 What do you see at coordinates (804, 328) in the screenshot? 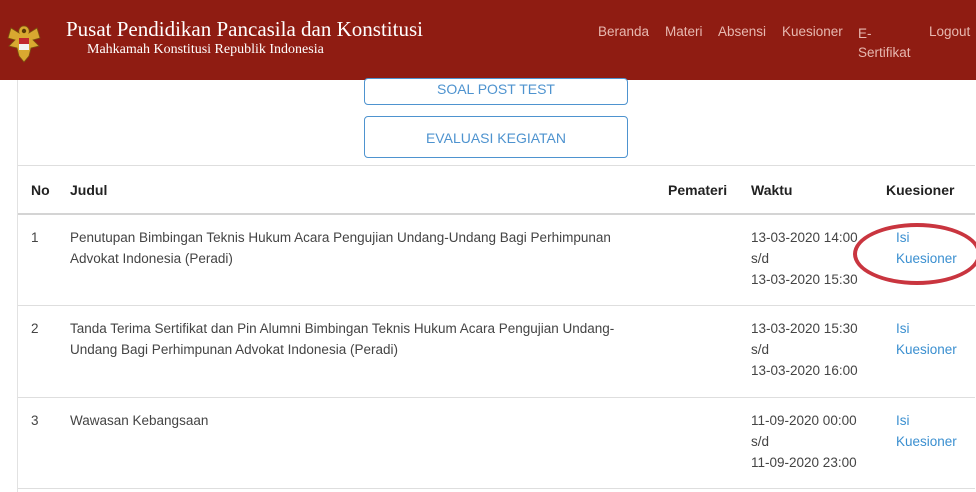
I see `row-waktu-start: 13-03-2020 15:30` at bounding box center [804, 328].